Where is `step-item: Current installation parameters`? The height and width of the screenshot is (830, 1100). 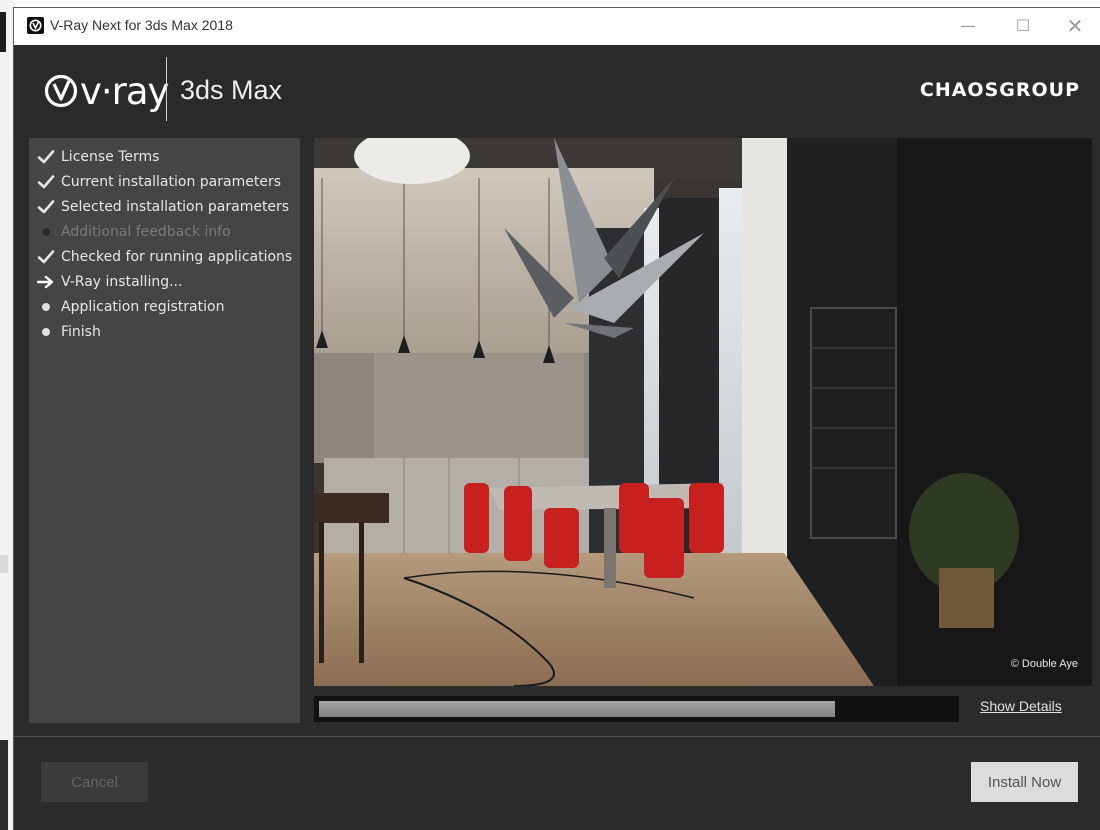 step-item: Current installation parameters is located at coordinates (159, 182).